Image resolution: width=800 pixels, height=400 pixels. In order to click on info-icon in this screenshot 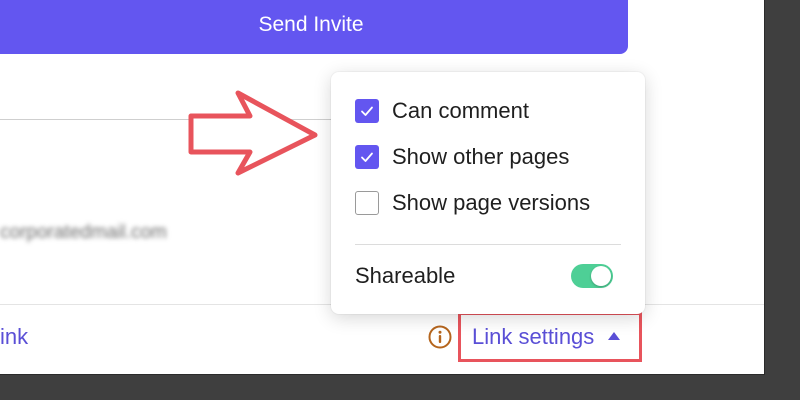, I will do `click(440, 337)`.